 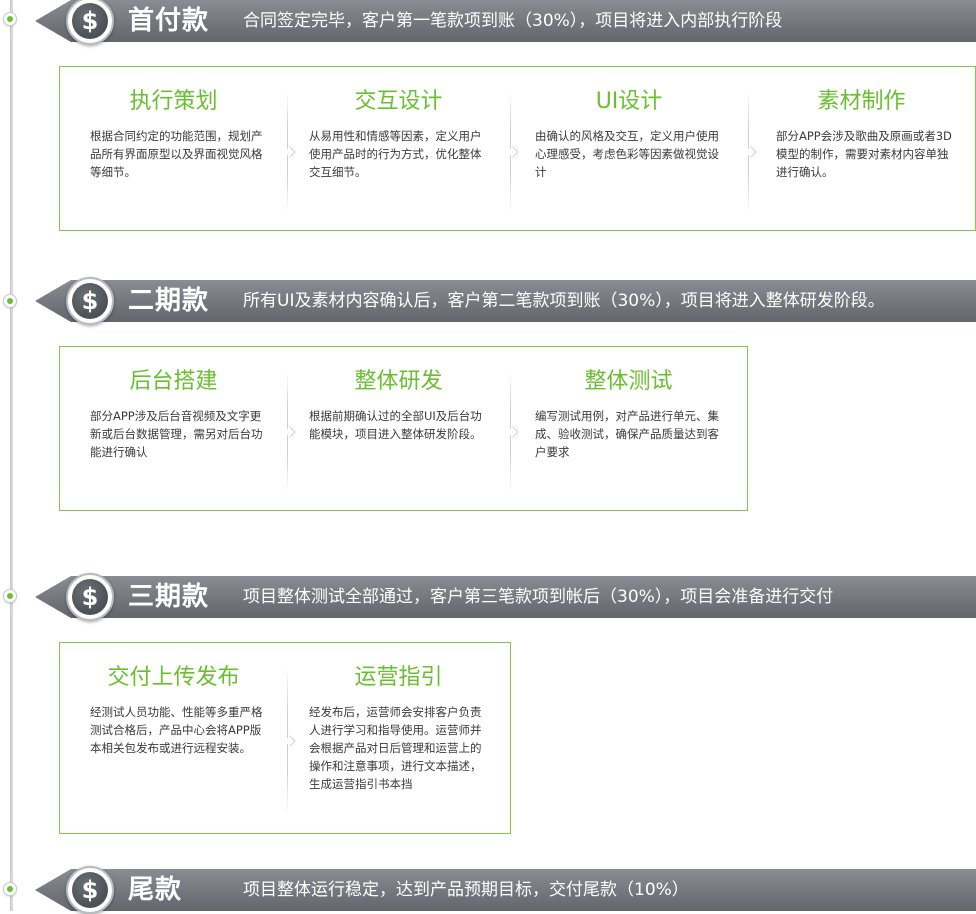 I want to click on step-card: UI设计 由确认的风格及交互，定义用户使用心理感受，考虑色彩等因素做视觉设计, so click(x=629, y=148).